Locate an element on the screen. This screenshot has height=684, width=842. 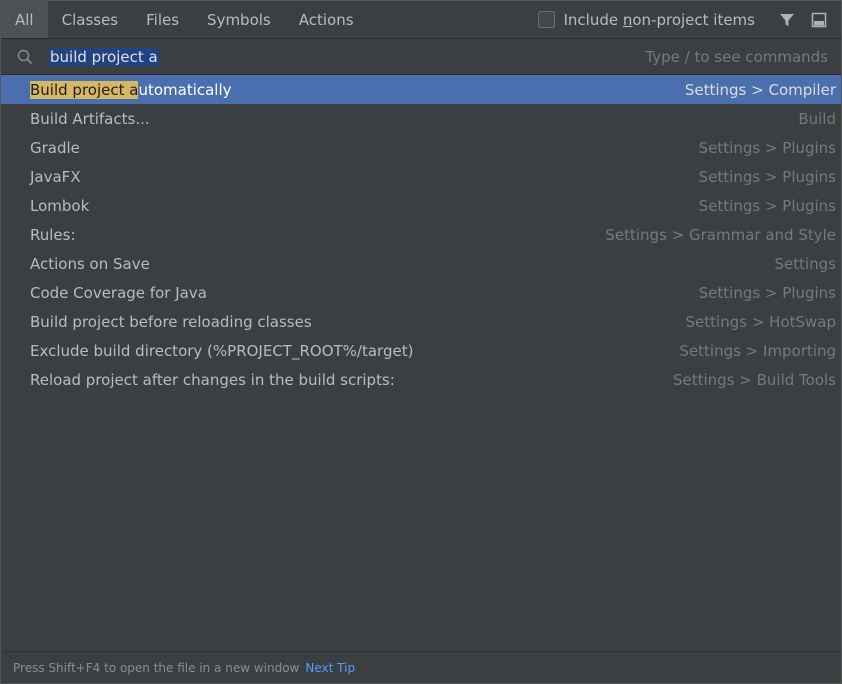
include-non-project-label: Include non-project items is located at coordinates (659, 19).